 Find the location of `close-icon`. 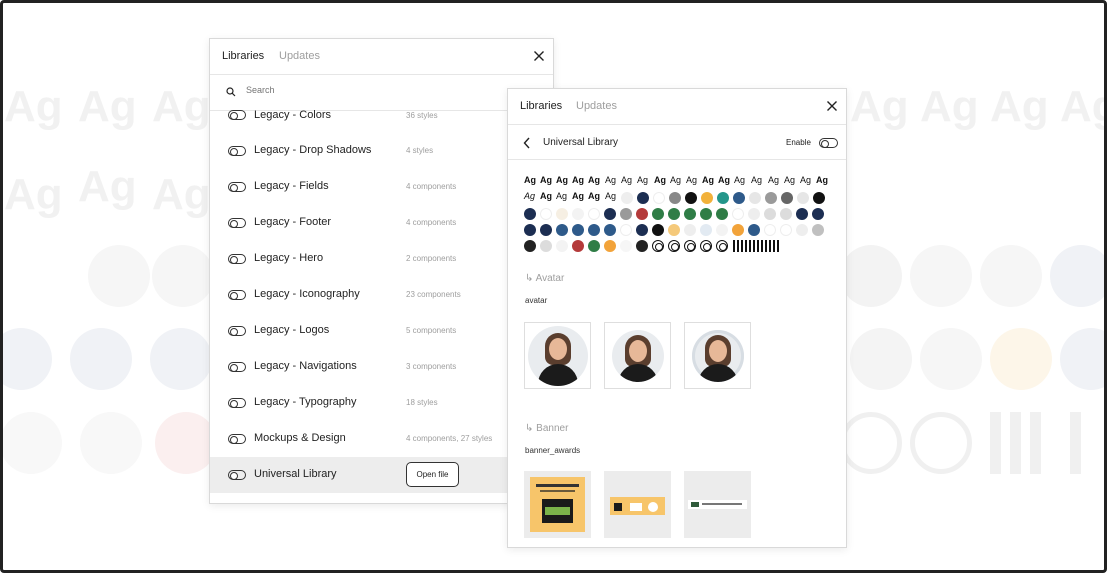

close-icon is located at coordinates (832, 106).